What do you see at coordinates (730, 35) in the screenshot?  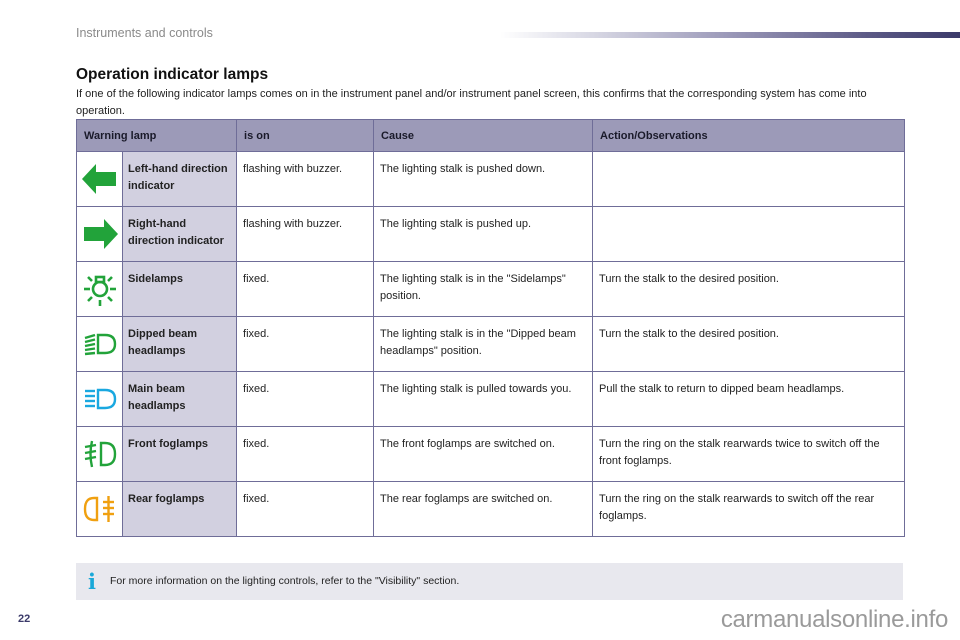 I see `header-gradient-bar` at bounding box center [730, 35].